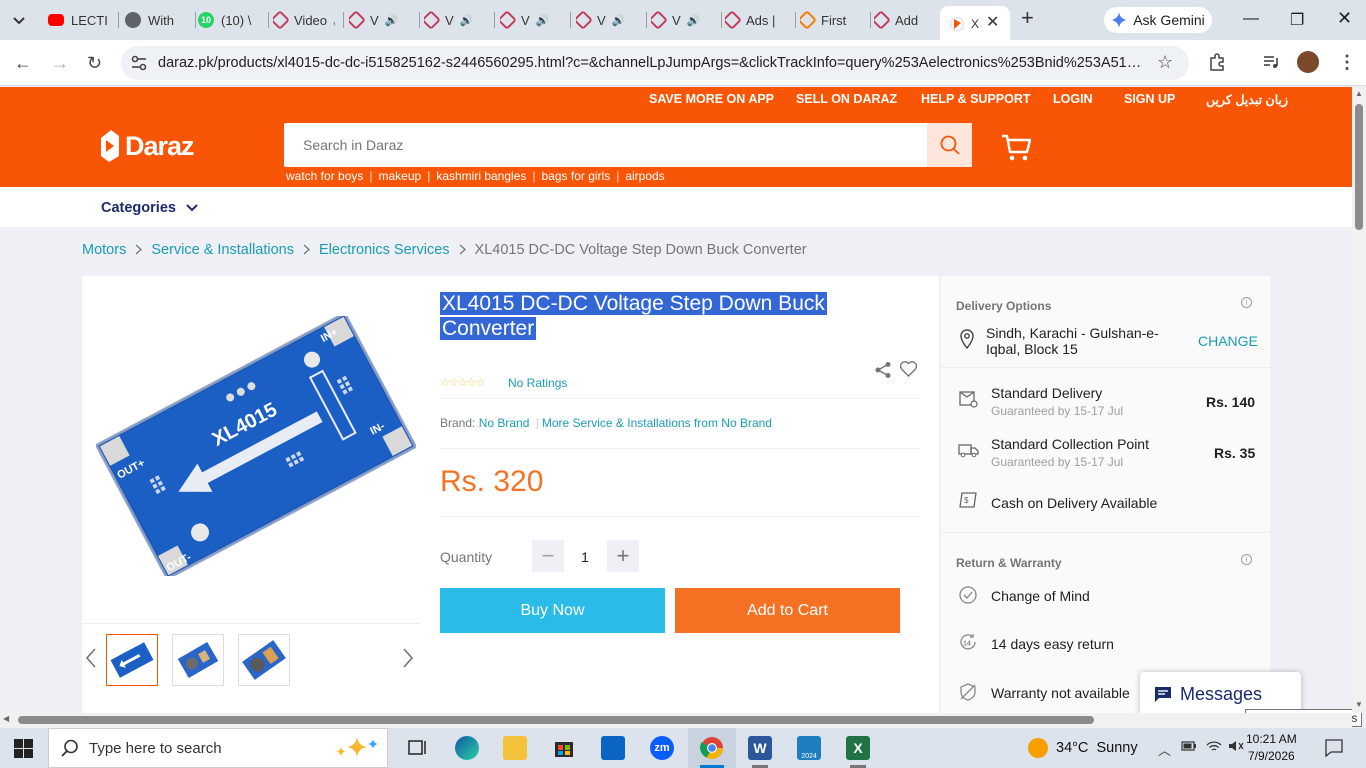 This screenshot has height=768, width=1366. Describe the element at coordinates (418, 748) in the screenshot. I see `task-view-button` at that location.